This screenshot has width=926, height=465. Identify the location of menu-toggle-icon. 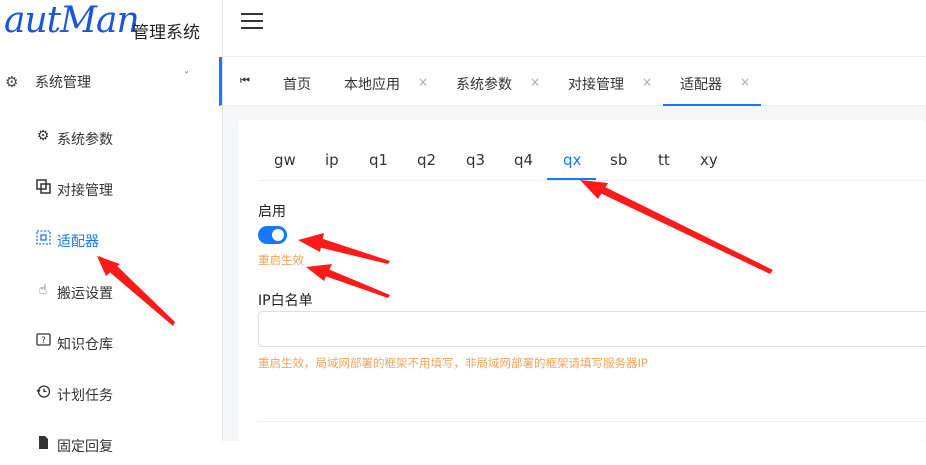
(252, 22).